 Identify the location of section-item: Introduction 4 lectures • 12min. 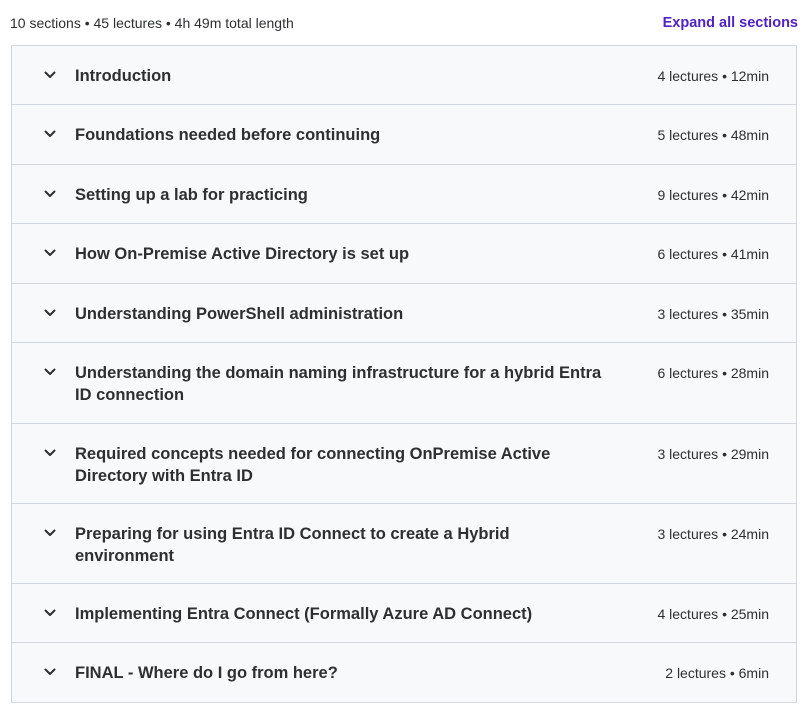
(404, 75).